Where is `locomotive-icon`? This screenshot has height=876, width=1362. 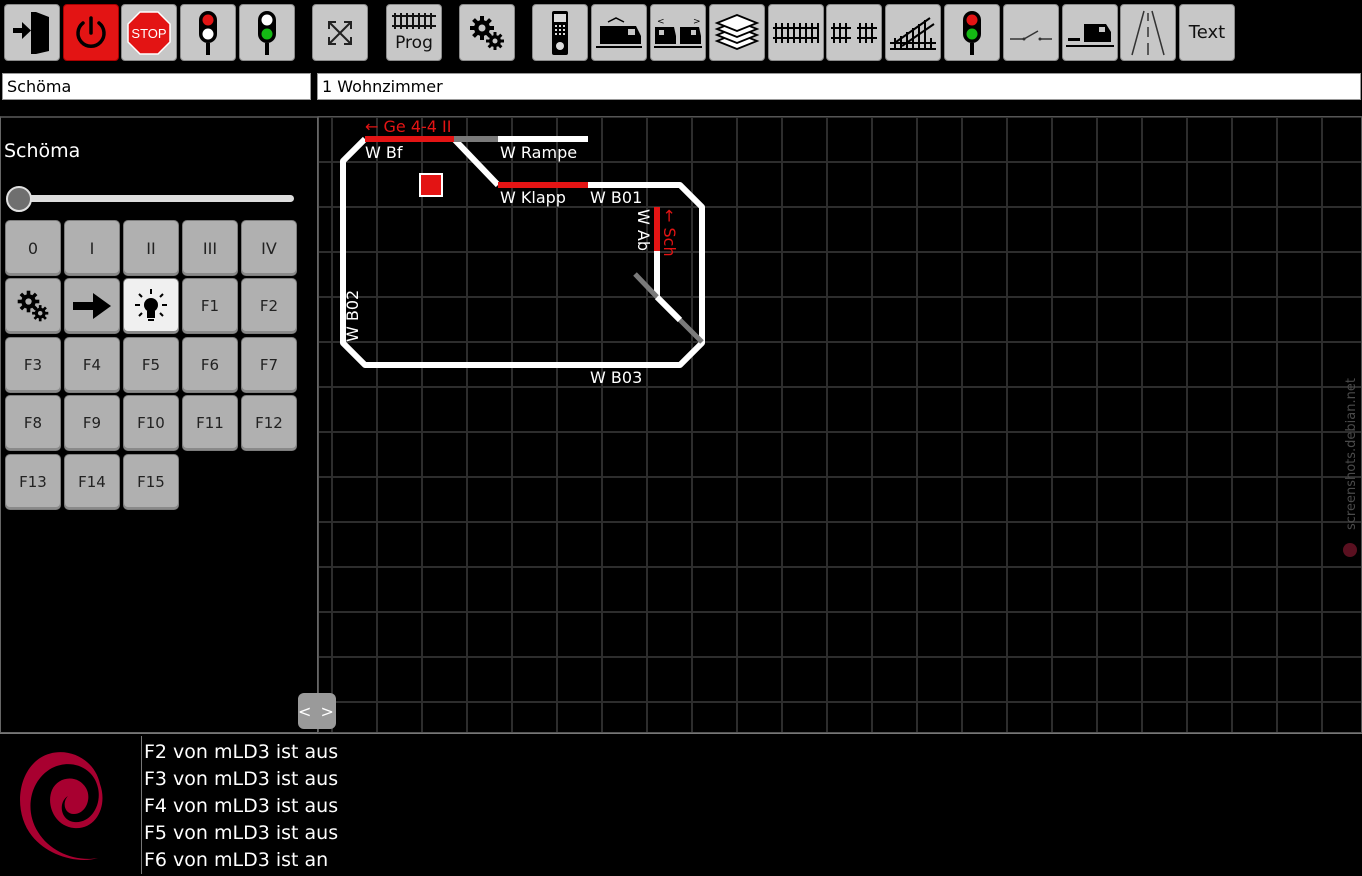 locomotive-icon is located at coordinates (619, 32).